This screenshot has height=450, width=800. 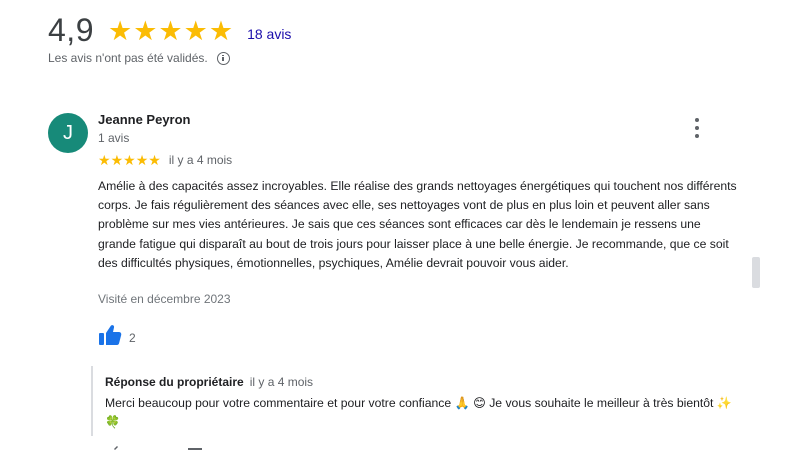 What do you see at coordinates (132, 337) in the screenshot?
I see `like-count: 2` at bounding box center [132, 337].